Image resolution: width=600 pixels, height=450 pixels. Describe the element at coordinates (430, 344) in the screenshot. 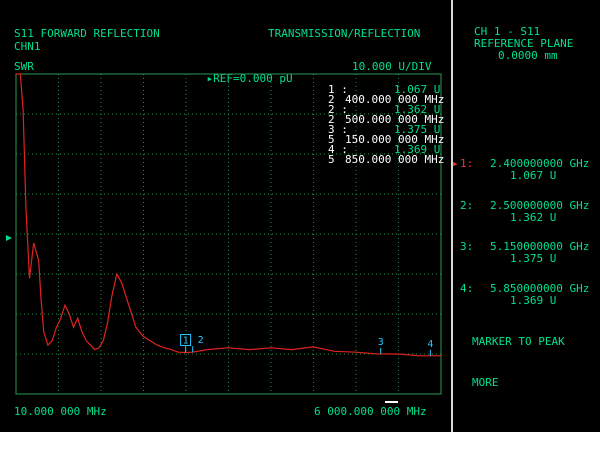

I see `marker-4-label: 4` at that location.